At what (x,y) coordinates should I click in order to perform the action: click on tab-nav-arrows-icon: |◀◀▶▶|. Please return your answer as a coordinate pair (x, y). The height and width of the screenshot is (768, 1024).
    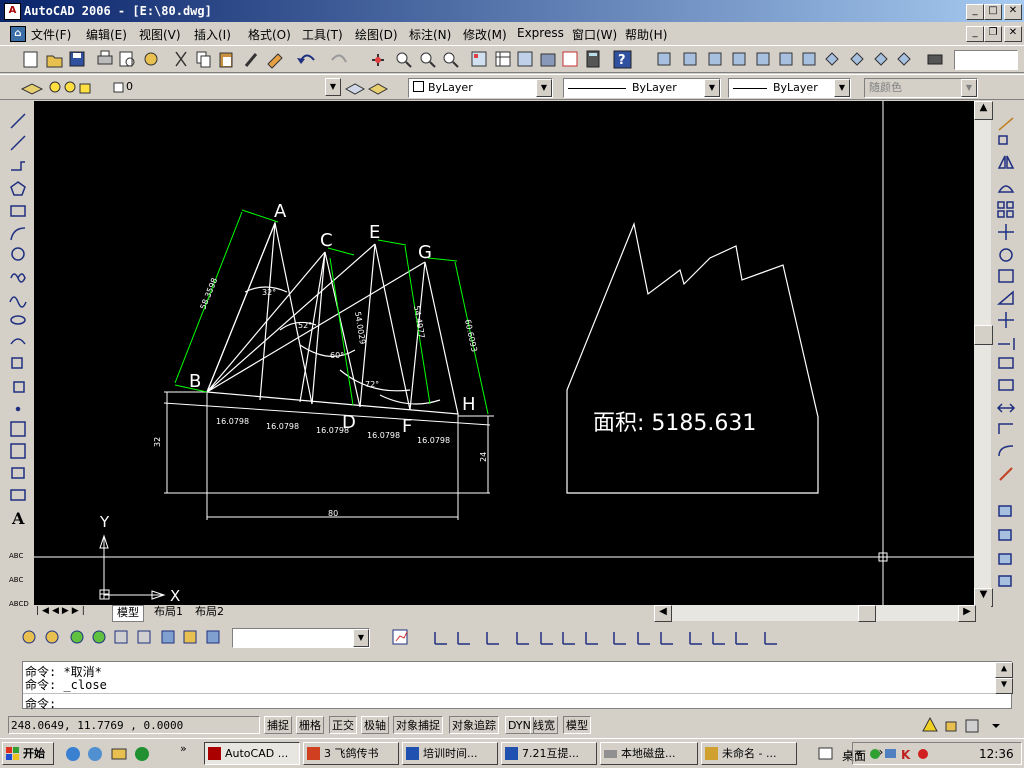
    Looking at the image, I should click on (62, 611).